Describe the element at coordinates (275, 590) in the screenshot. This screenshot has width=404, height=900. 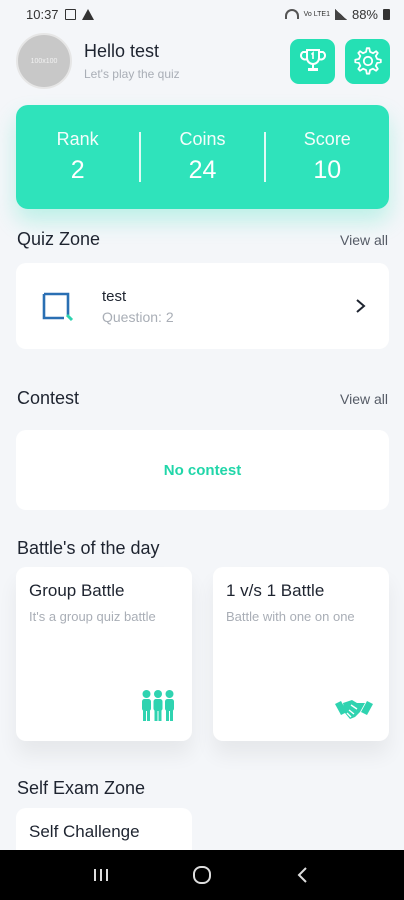
I see `one-vs-one-battle-title: 1 v/s 1 Battle` at that location.